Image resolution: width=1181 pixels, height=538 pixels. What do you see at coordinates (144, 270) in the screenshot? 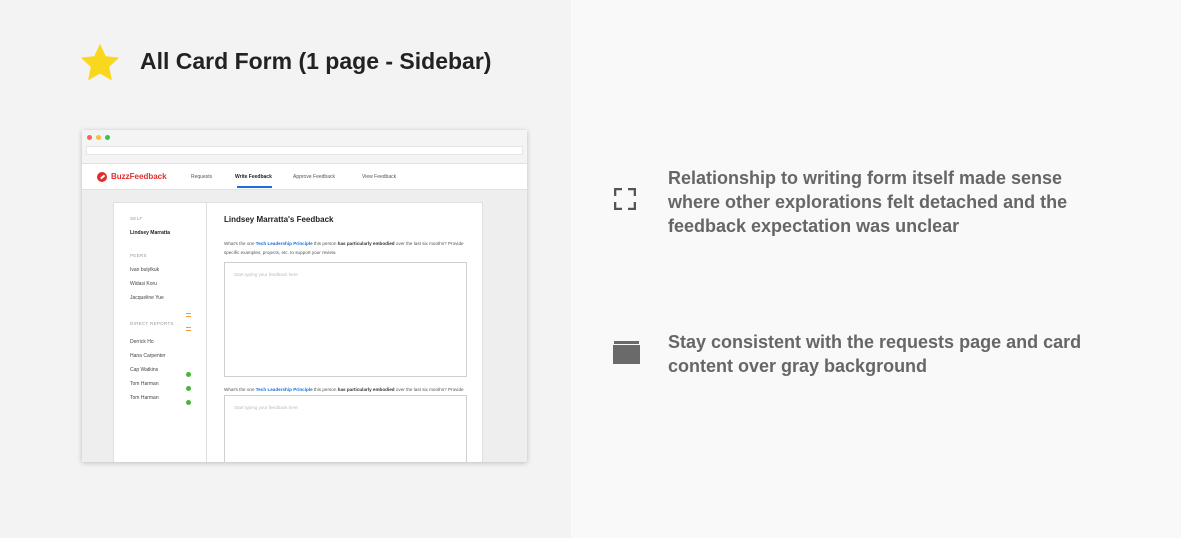
I see `sidebar-item-peer: Ivan butylkuk` at bounding box center [144, 270].